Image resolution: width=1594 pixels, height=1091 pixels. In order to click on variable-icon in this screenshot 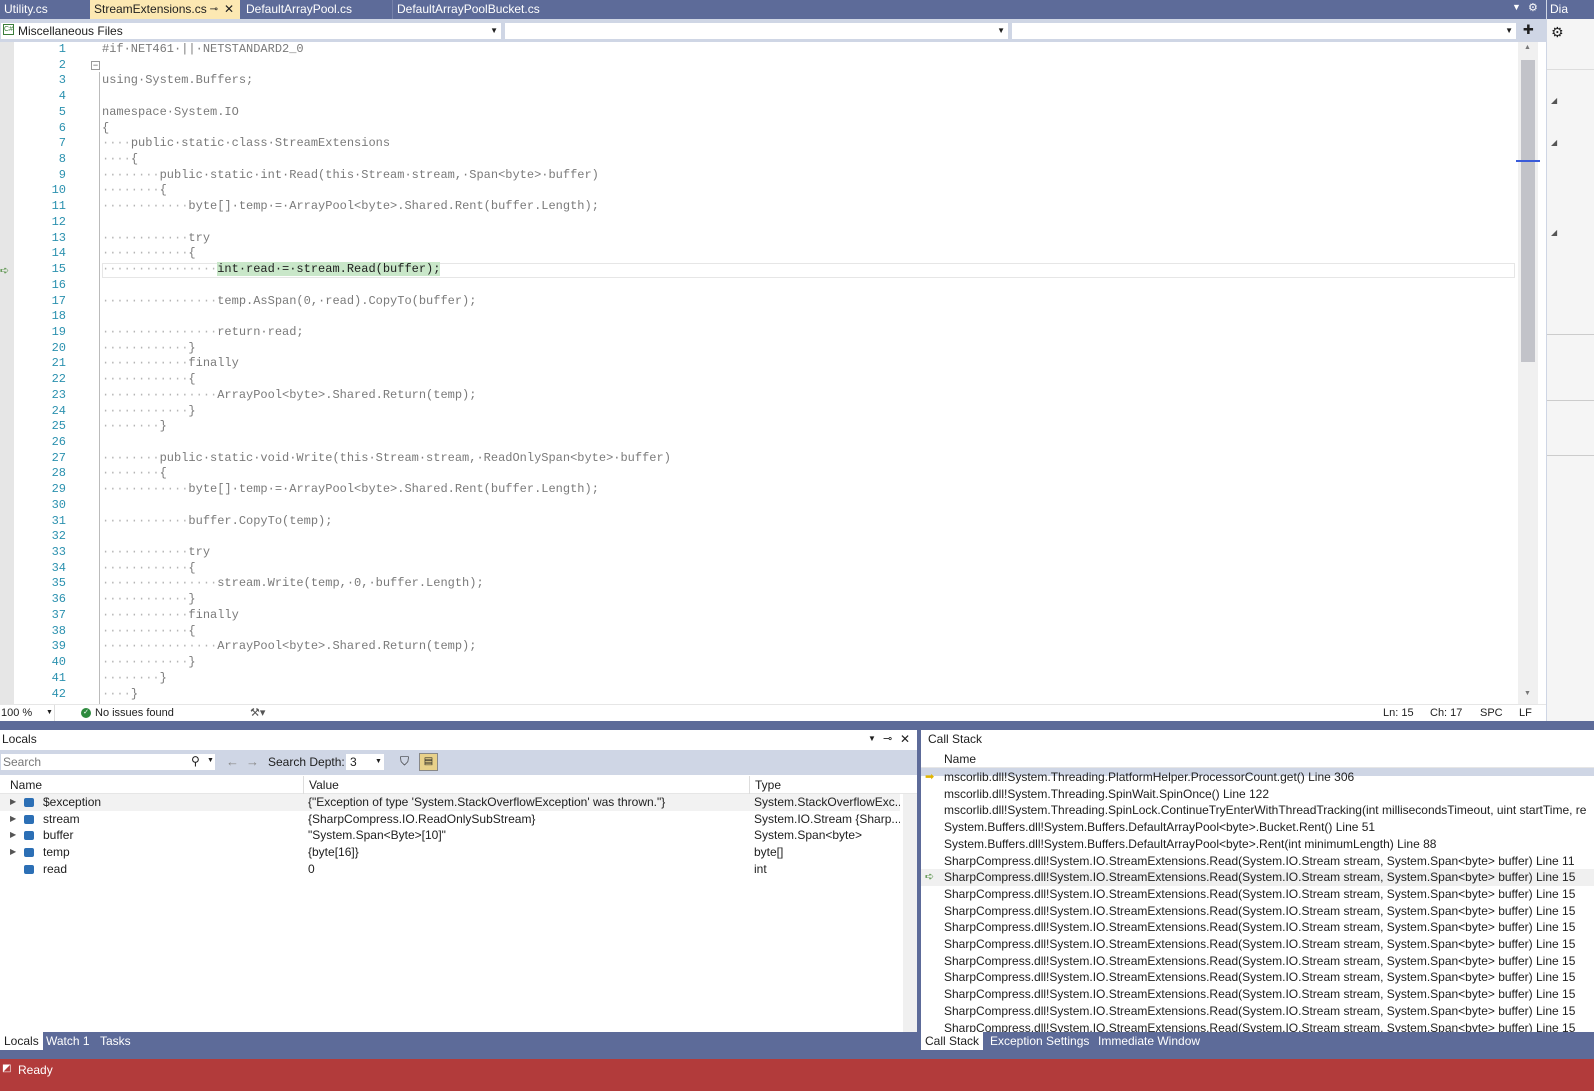, I will do `click(29, 819)`.